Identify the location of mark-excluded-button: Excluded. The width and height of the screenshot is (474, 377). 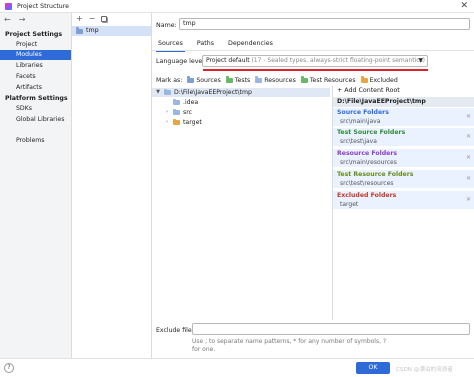
(379, 80).